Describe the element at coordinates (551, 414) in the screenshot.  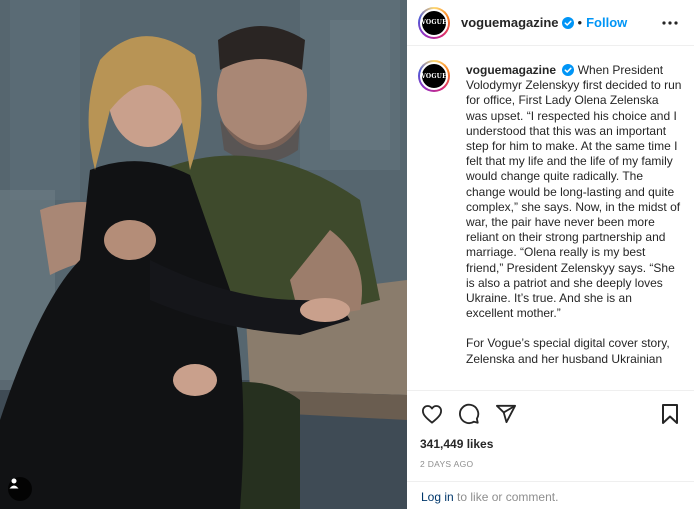
I see `action-icon-row` at that location.